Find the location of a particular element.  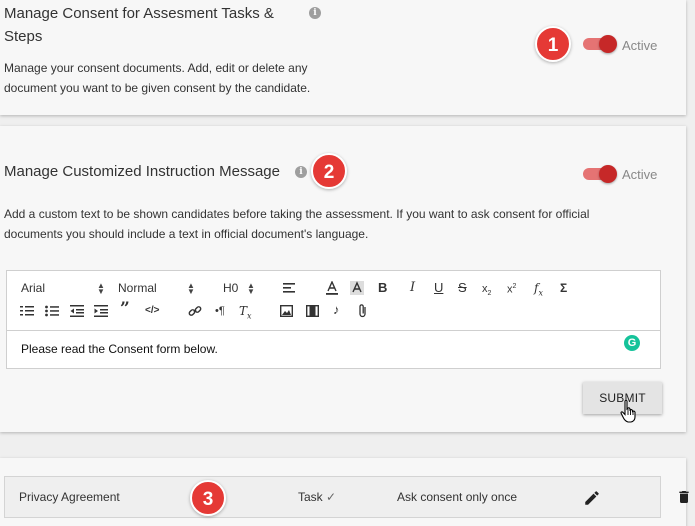

consent-active-toggle is located at coordinates (600, 44).